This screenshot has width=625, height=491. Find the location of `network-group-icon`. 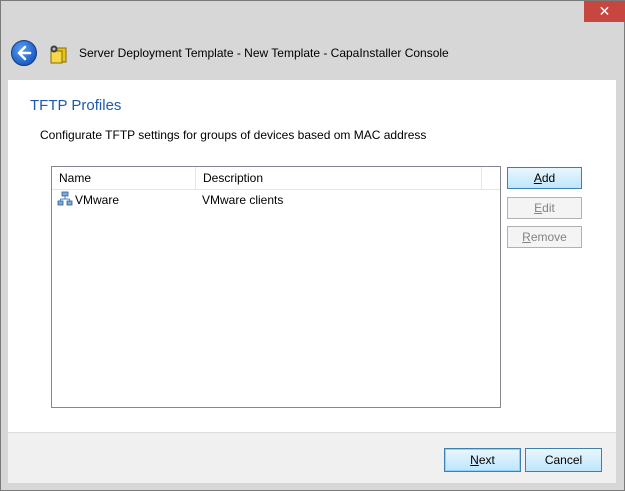

network-group-icon is located at coordinates (65, 198).